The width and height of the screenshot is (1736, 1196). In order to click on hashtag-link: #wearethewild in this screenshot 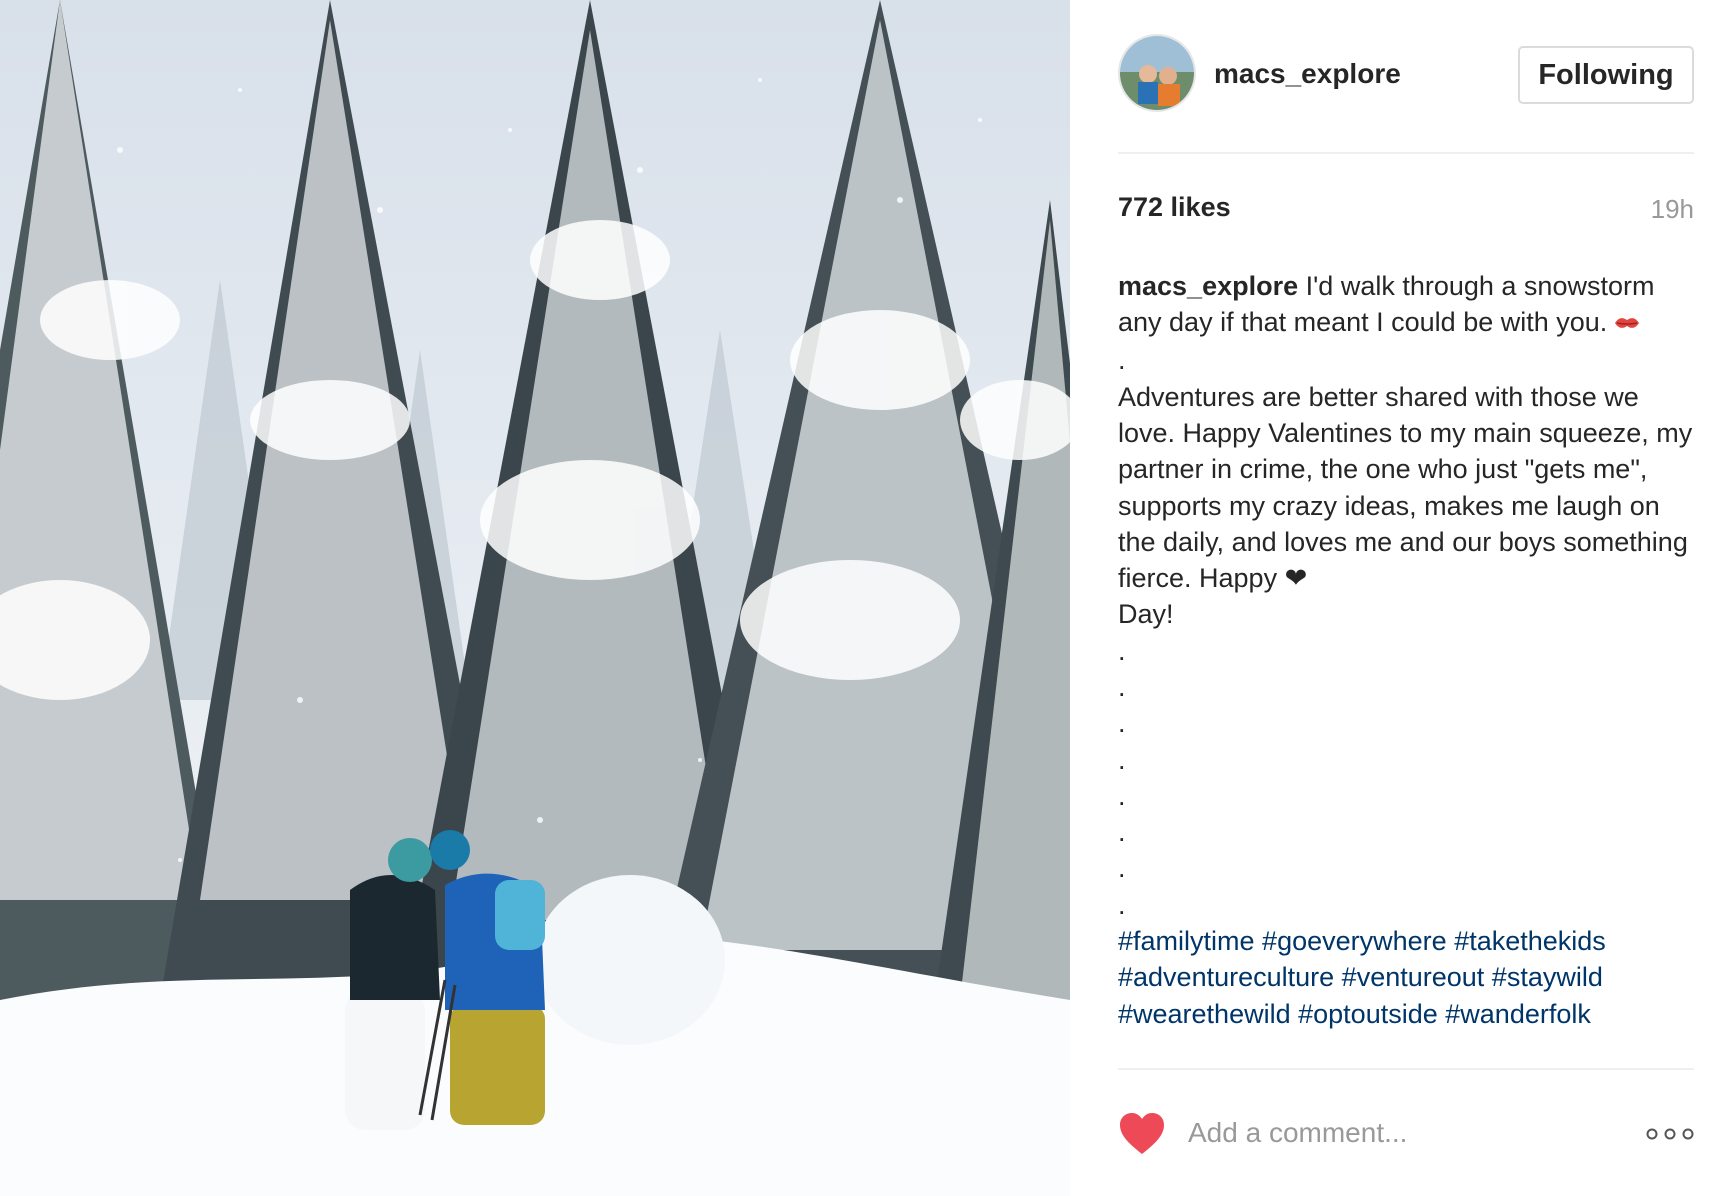, I will do `click(1204, 1014)`.